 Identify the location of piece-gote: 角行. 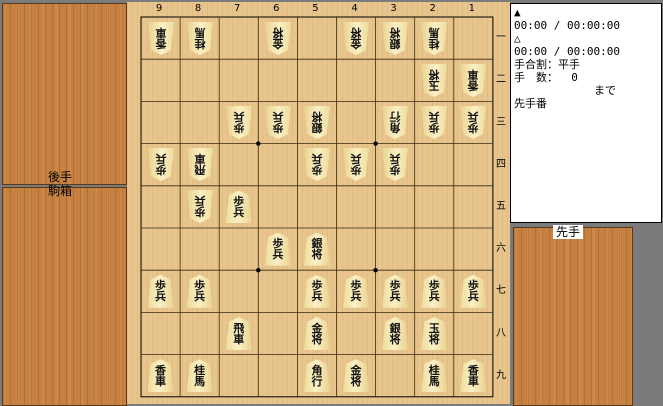
(395, 122).